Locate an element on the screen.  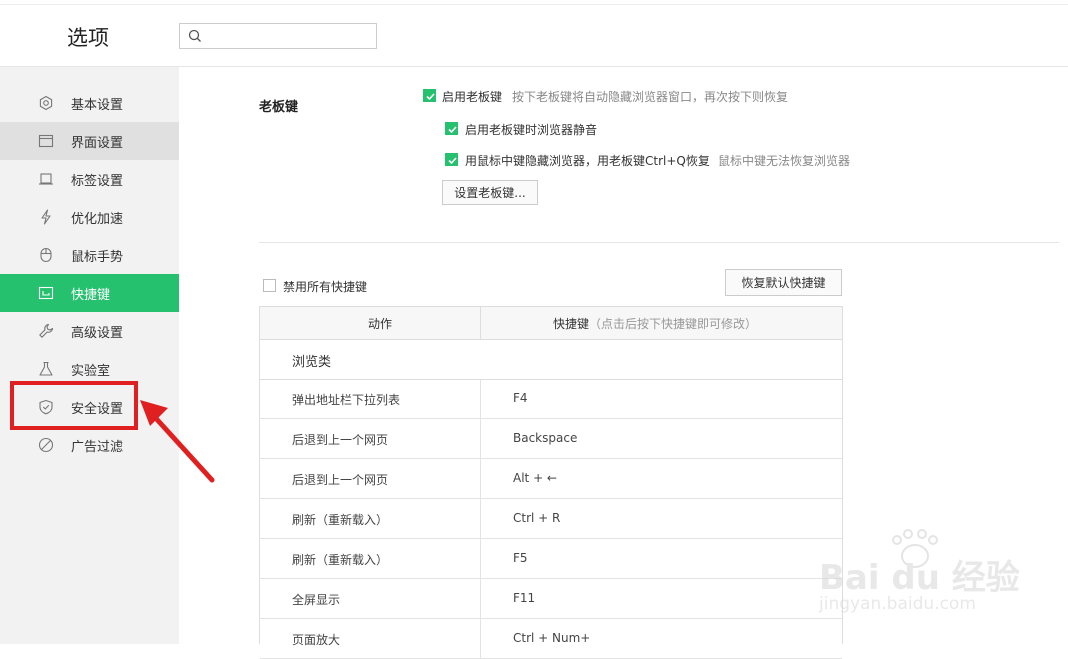
row-action: 弹出地址栏下拉列表 is located at coordinates (346, 400).